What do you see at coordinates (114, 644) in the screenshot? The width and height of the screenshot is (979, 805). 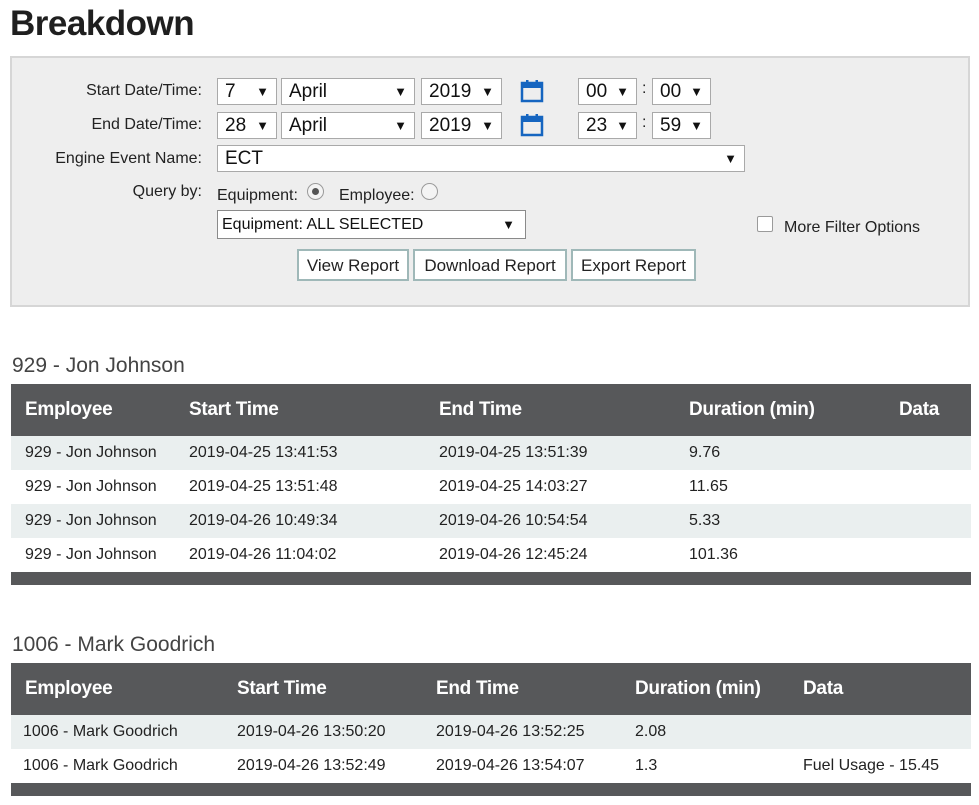 I see `group-title: 1006 - Mark Goodrich` at bounding box center [114, 644].